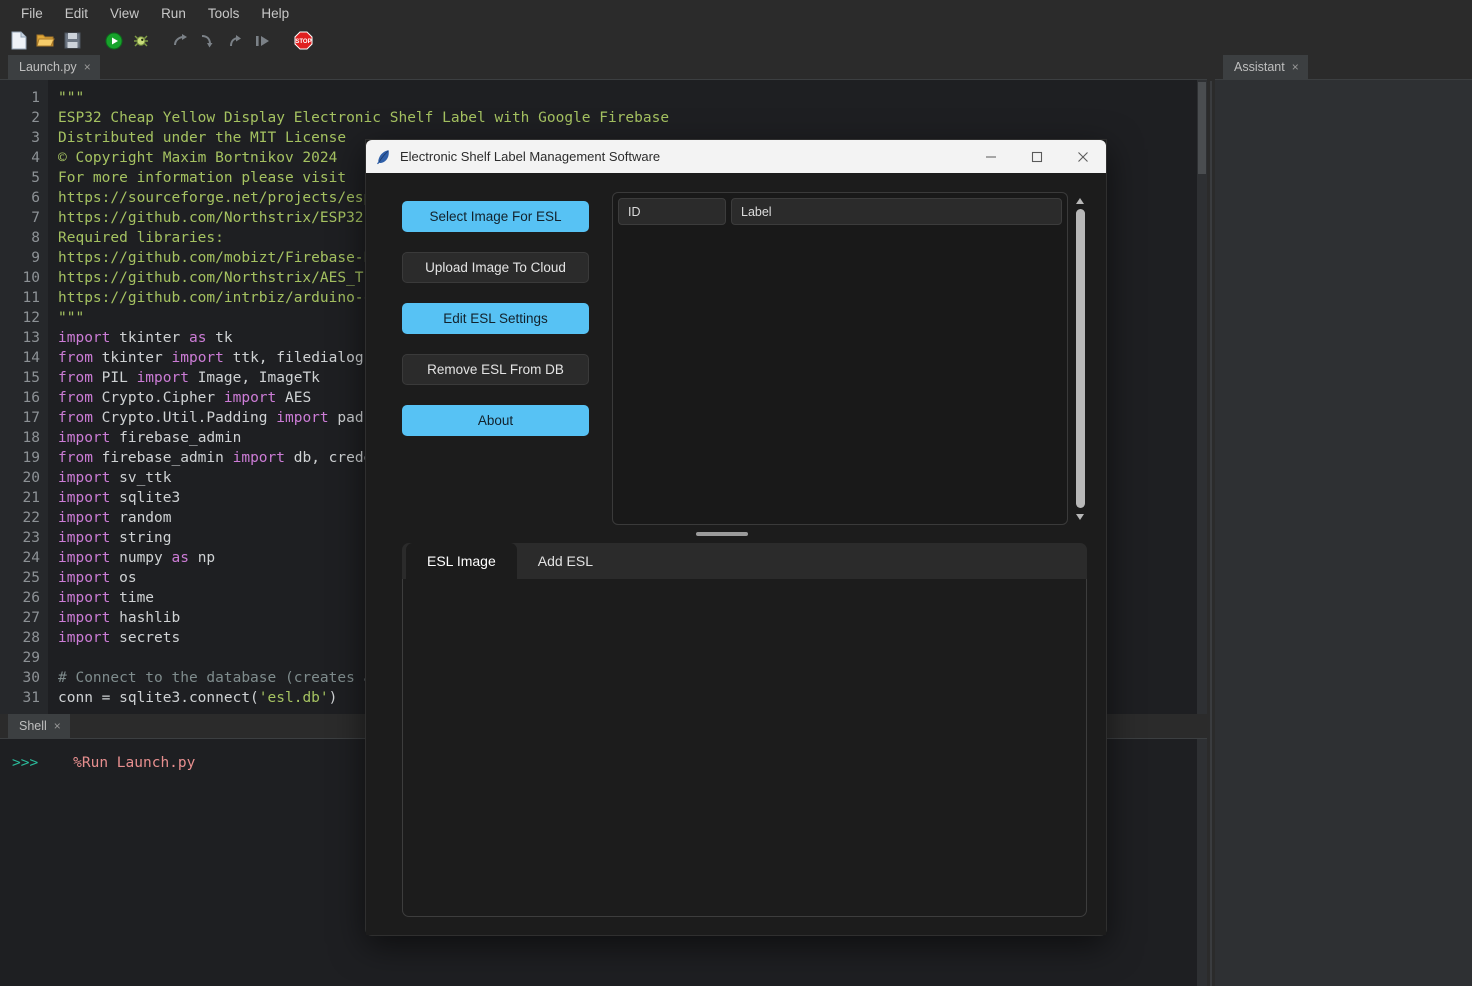 This screenshot has height=986, width=1472. Describe the element at coordinates (76, 13) in the screenshot. I see `menu-edit: Edit` at that location.